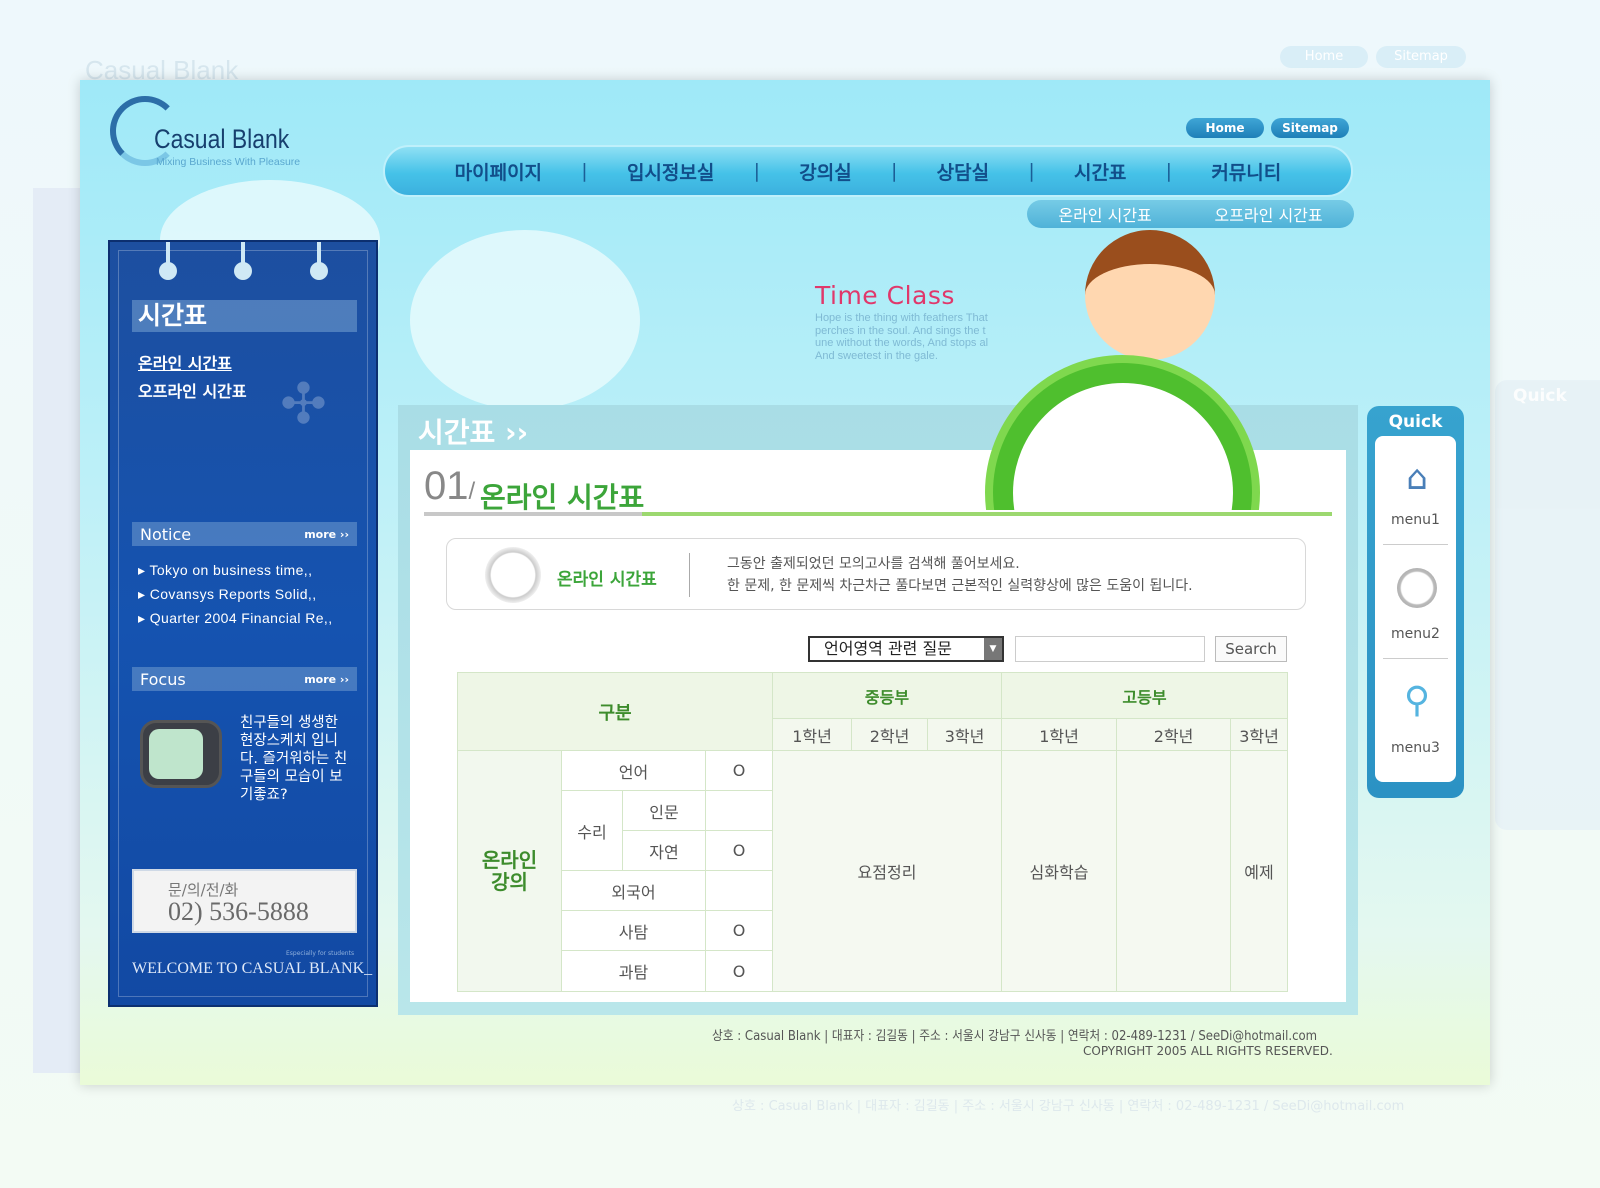 The height and width of the screenshot is (1188, 1600). Describe the element at coordinates (887, 695) in the screenshot. I see `header-middle-school: 중등부` at that location.